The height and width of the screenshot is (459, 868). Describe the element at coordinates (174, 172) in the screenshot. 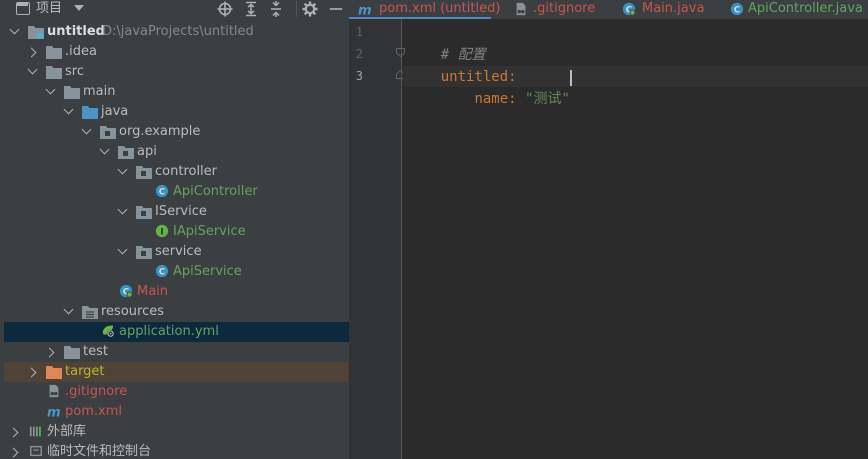

I see `tree-item-controller: controller` at that location.